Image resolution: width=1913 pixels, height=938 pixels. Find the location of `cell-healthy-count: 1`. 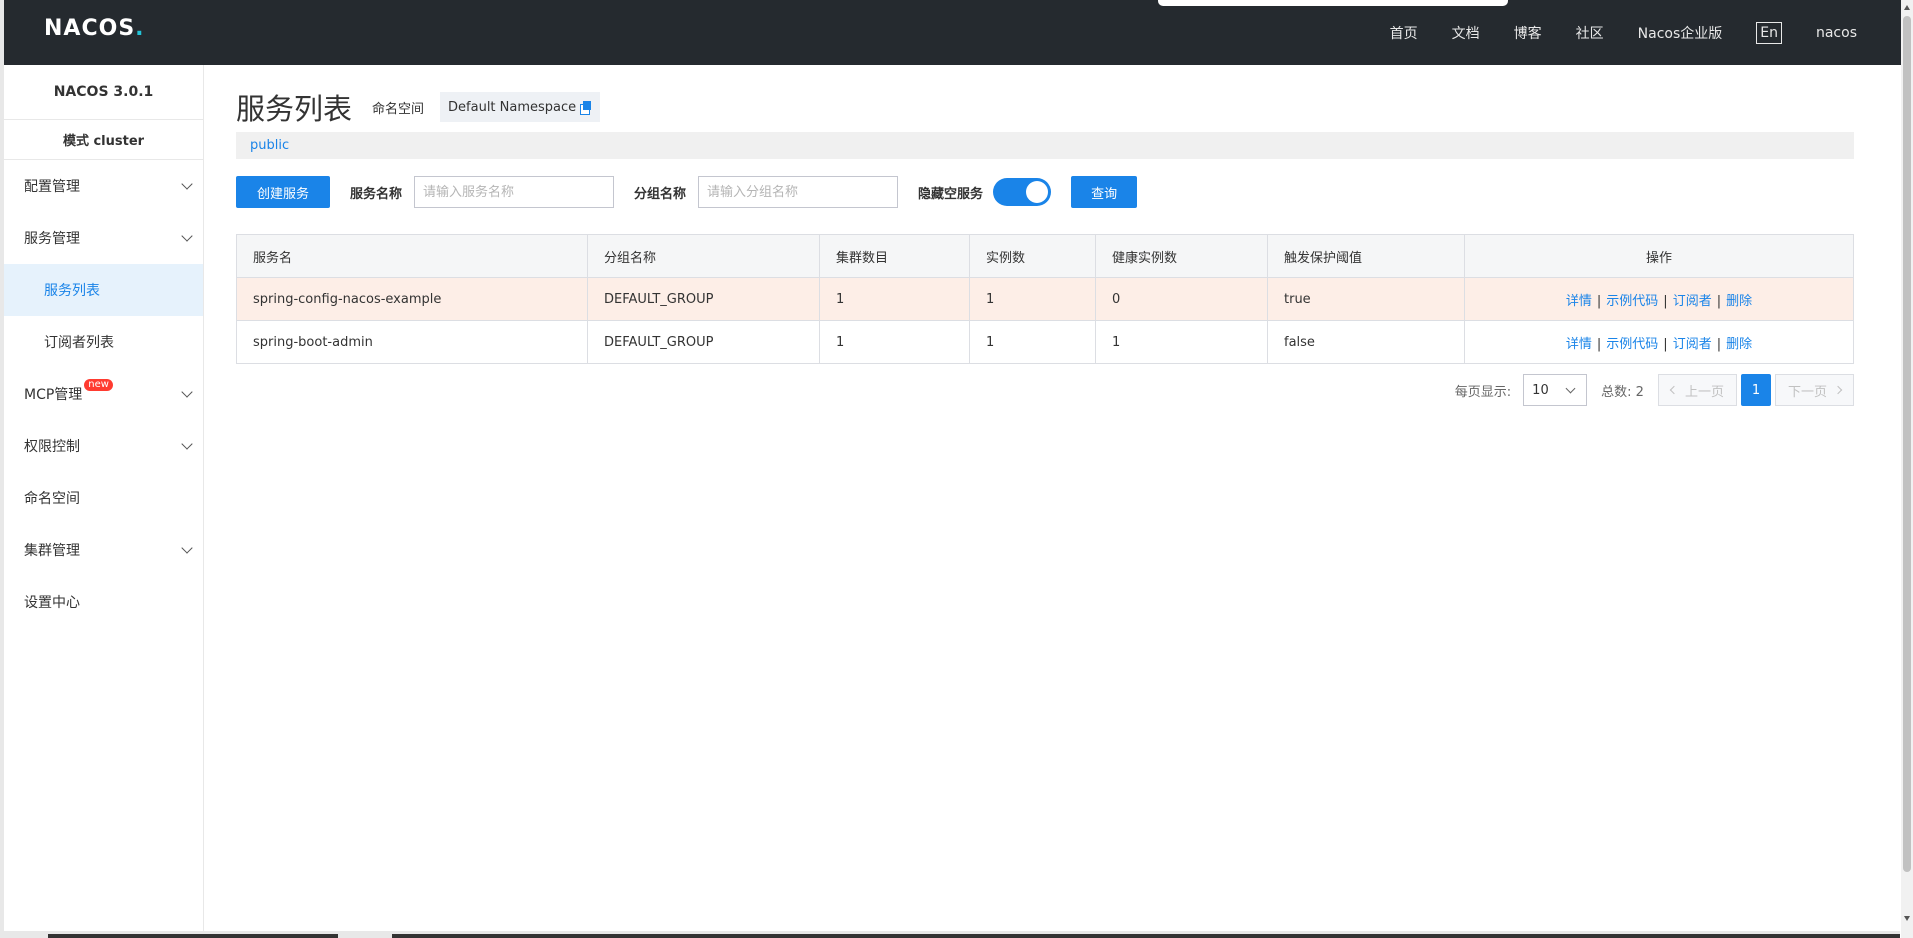

cell-healthy-count: 1 is located at coordinates (1181, 342).